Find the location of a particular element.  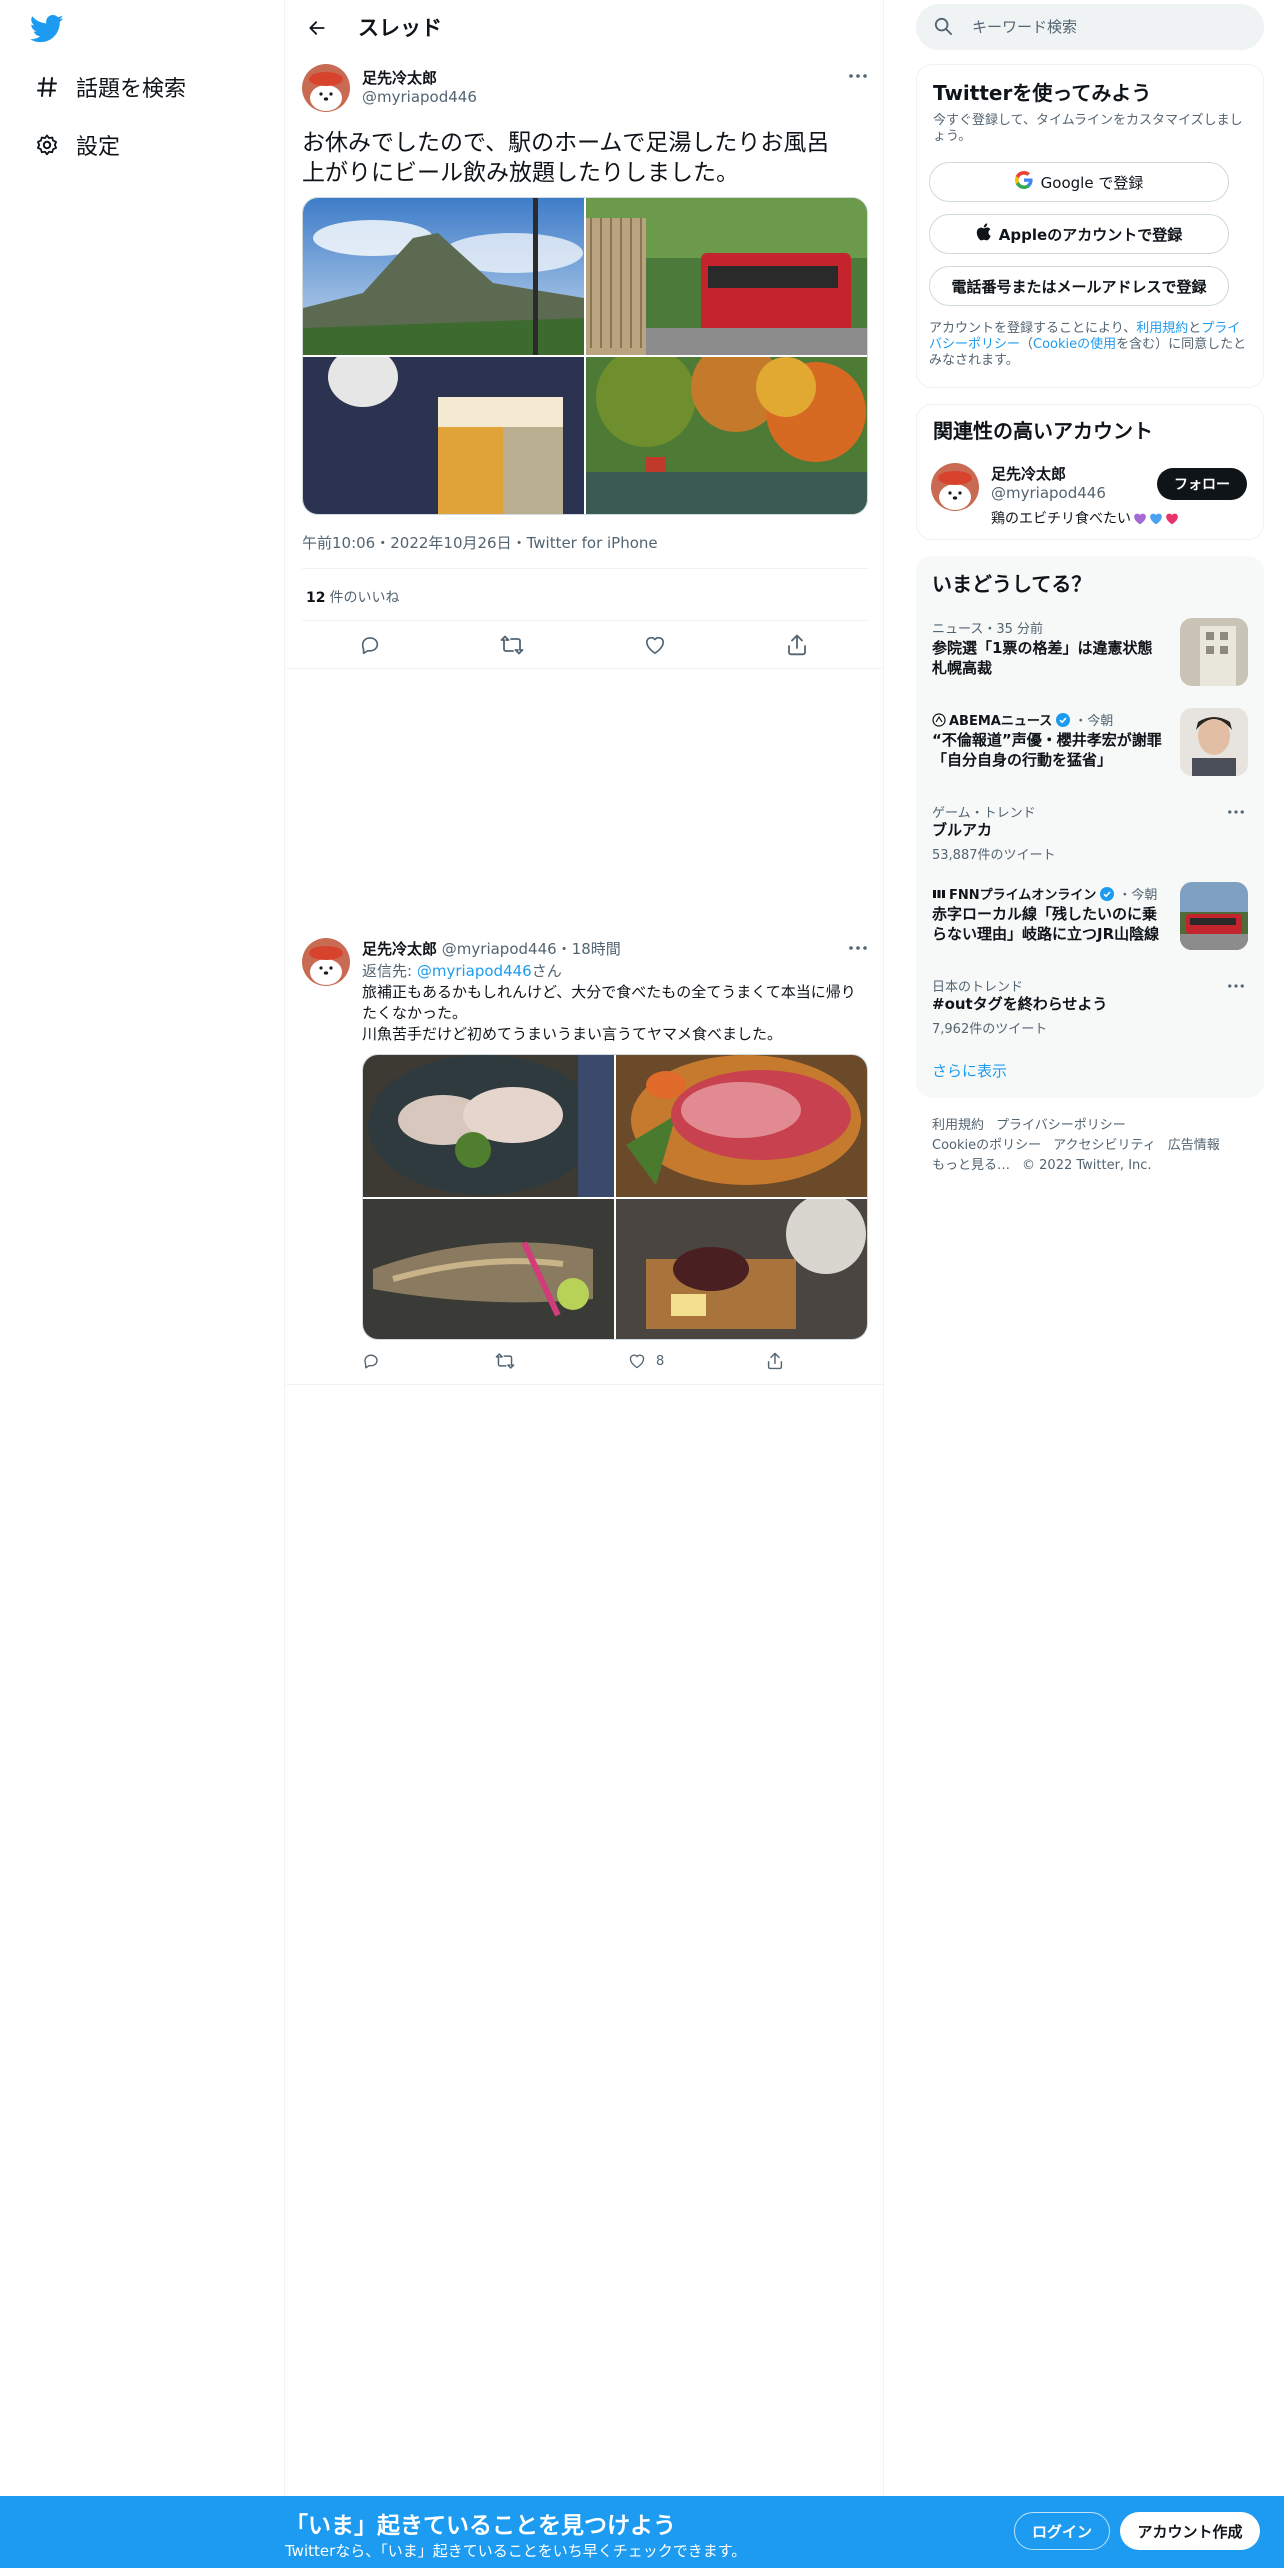

tweet-timestamp: 午前10:06・2022年10月26日・Twitter for iPhone is located at coordinates (480, 542).